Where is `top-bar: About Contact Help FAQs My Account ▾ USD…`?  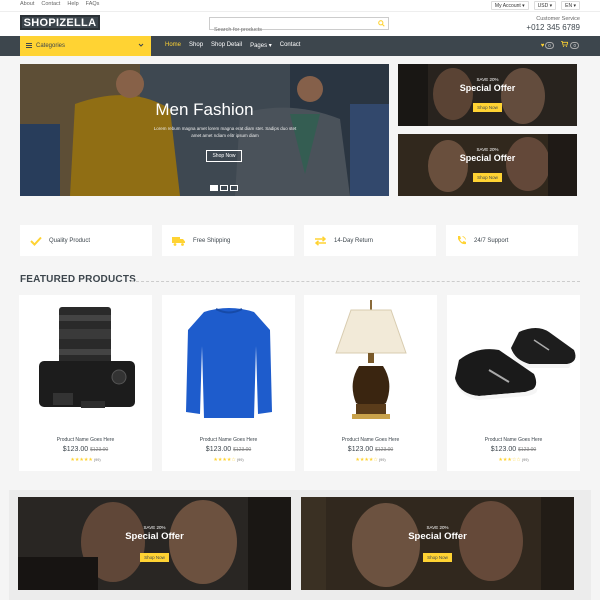
top-bar: About Contact Help FAQs My Account ▾ USD… is located at coordinates (300, 6).